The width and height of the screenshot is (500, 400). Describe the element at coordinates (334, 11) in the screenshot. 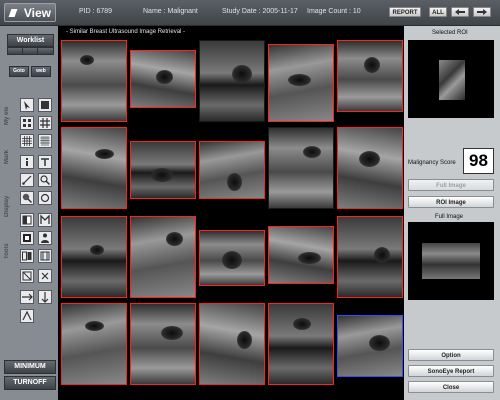

I see `image-count: Image Count : 10` at that location.